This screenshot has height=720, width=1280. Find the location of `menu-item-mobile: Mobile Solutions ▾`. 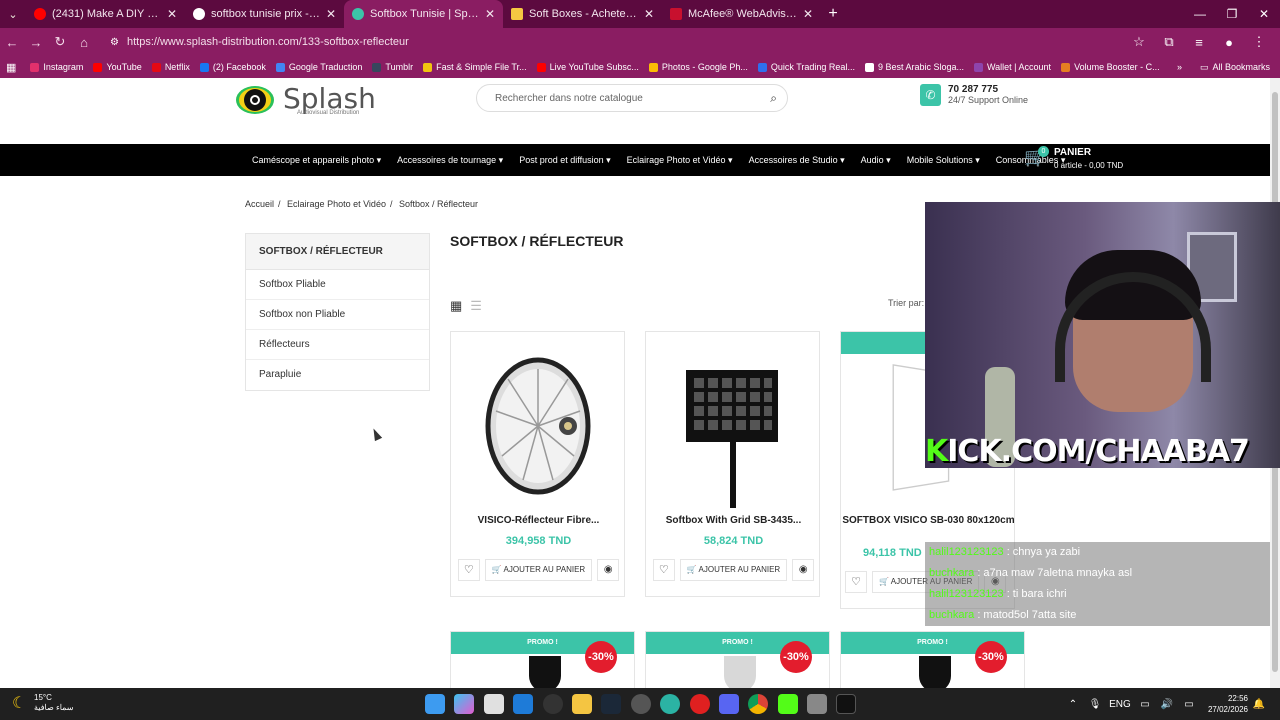

menu-item-mobile: Mobile Solutions ▾ is located at coordinates (943, 160).